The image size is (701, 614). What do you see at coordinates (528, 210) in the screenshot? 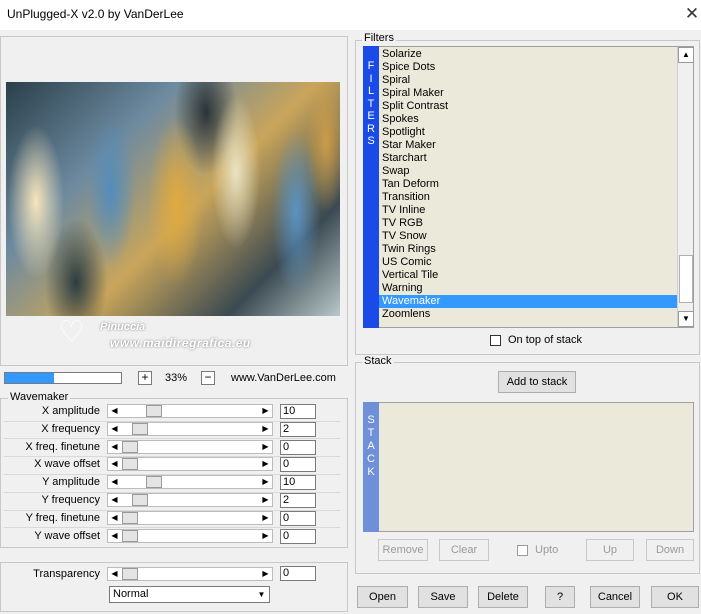
I see `filter-item: TV Inline` at bounding box center [528, 210].